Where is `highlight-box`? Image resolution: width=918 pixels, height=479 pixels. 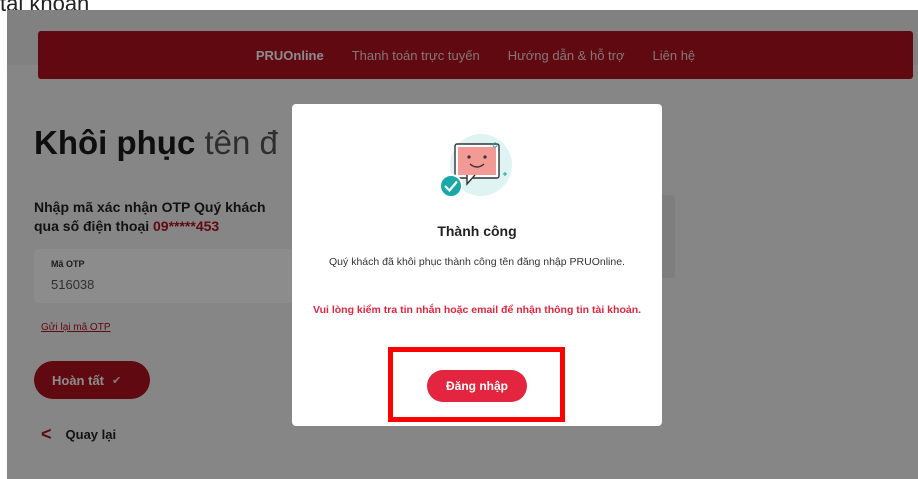 highlight-box is located at coordinates (476, 384).